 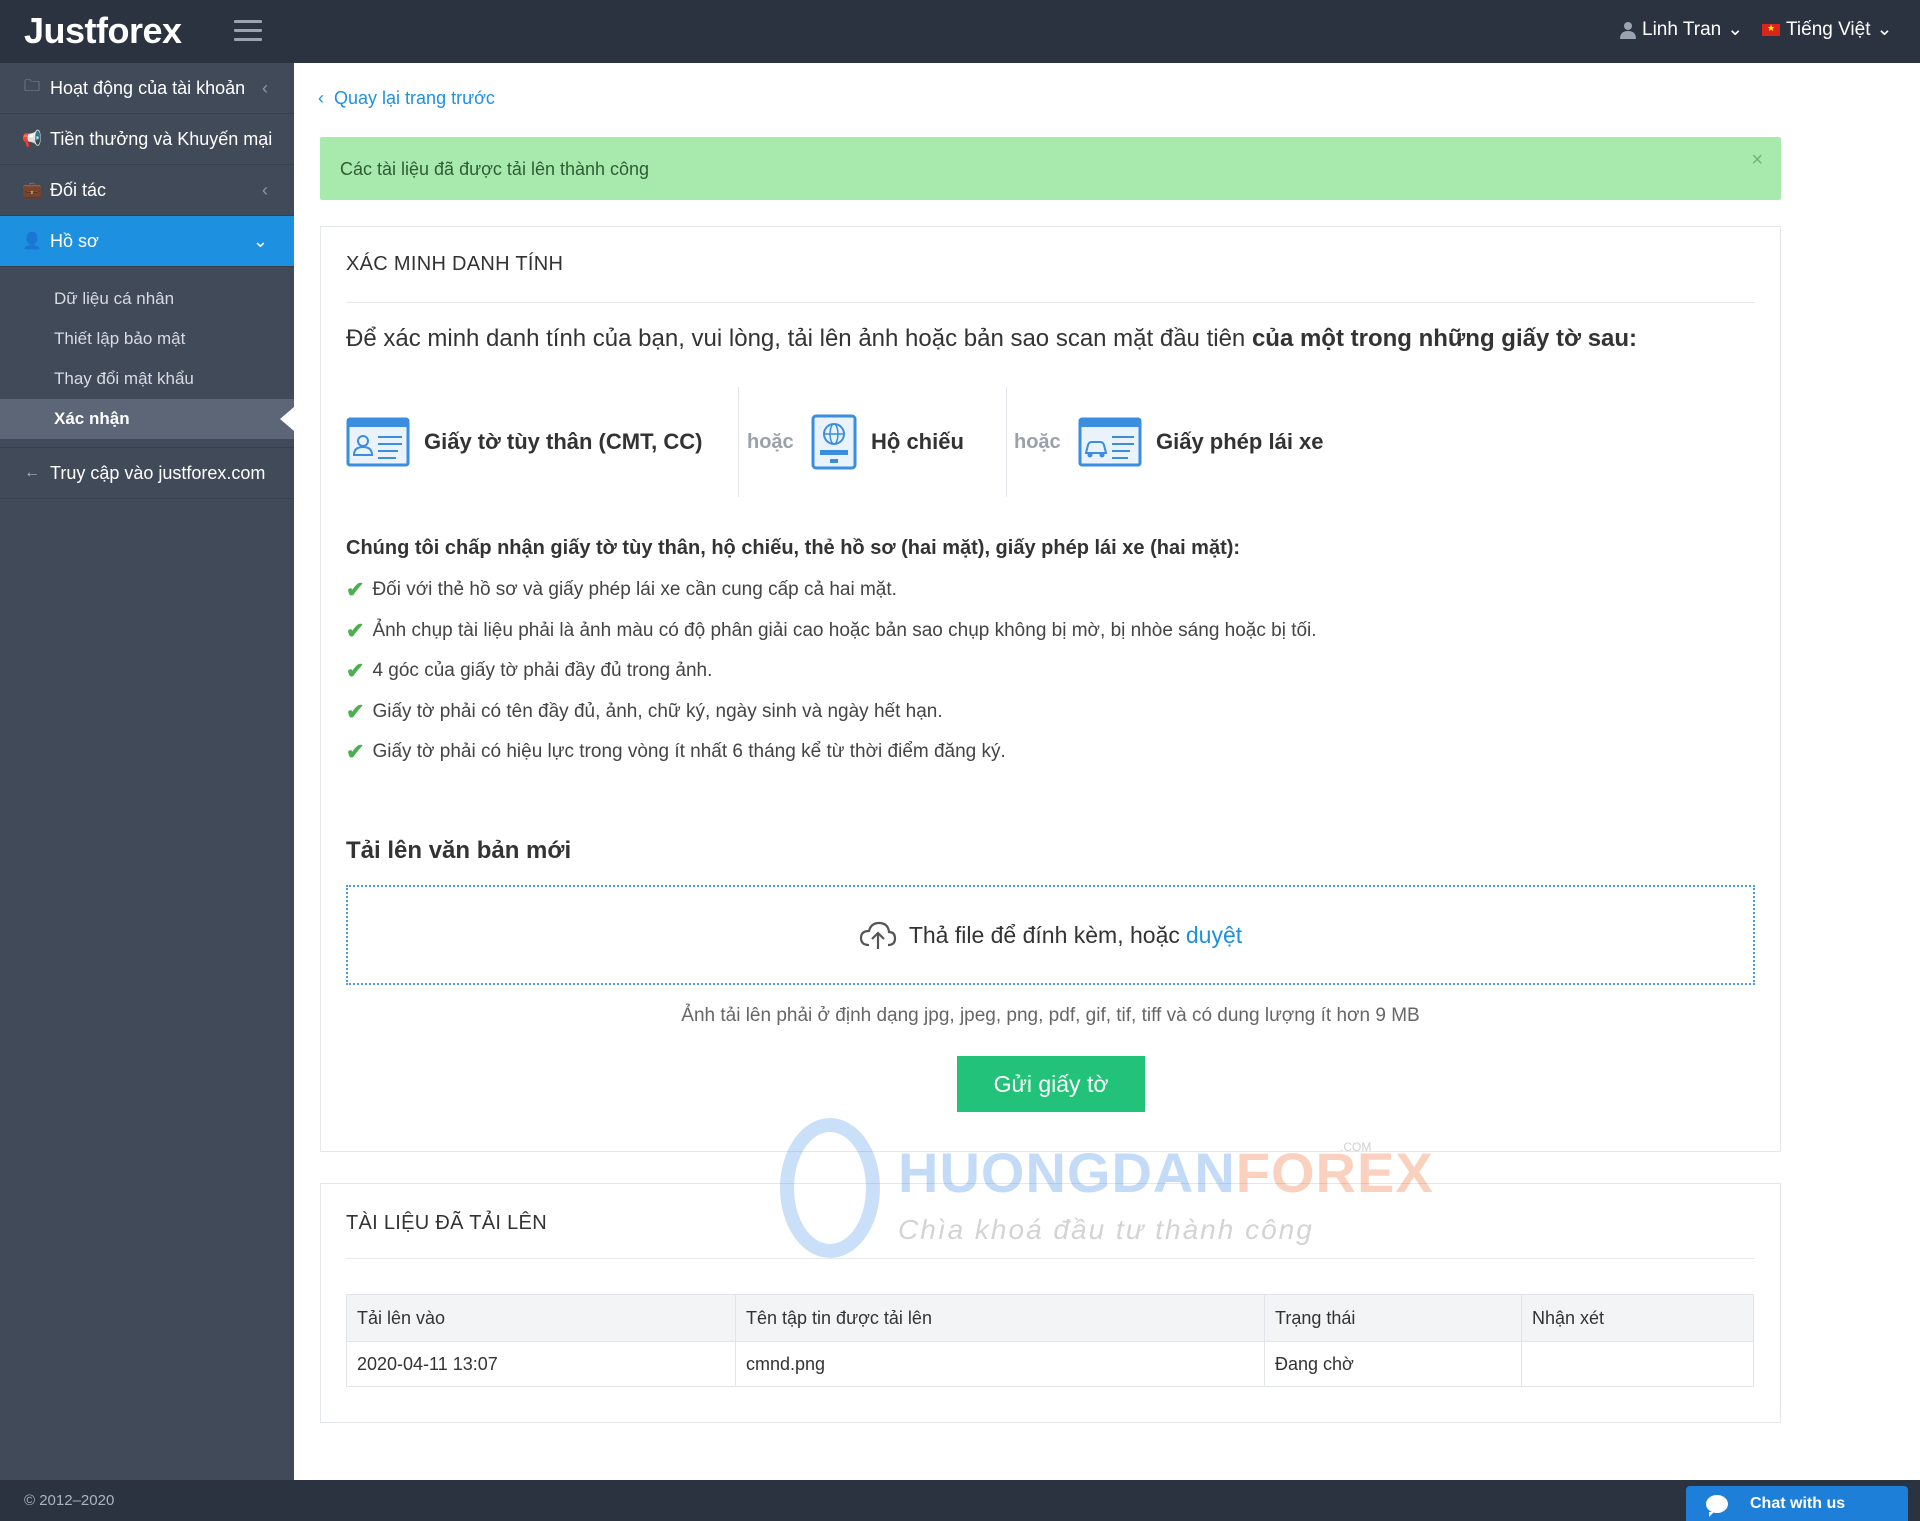 What do you see at coordinates (1444, 338) in the screenshot?
I see `intro-bold: của một trong những giấy tờ sau:` at bounding box center [1444, 338].